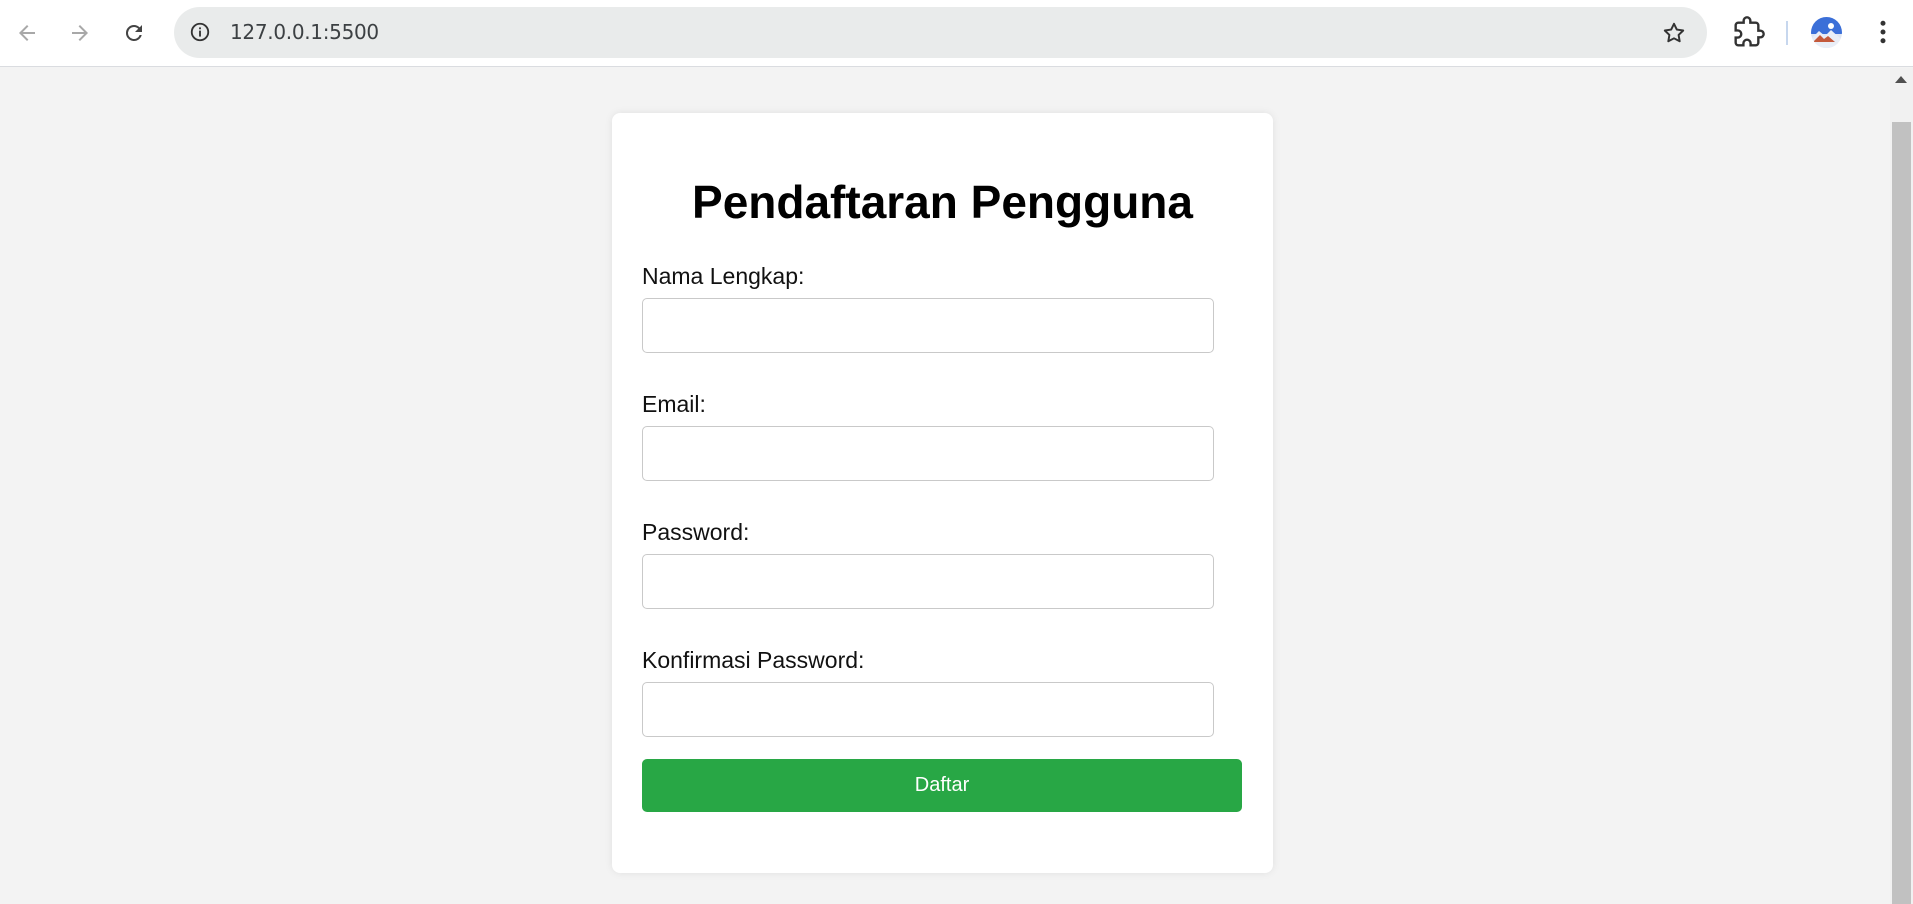  I want to click on site-info-button, so click(200, 32).